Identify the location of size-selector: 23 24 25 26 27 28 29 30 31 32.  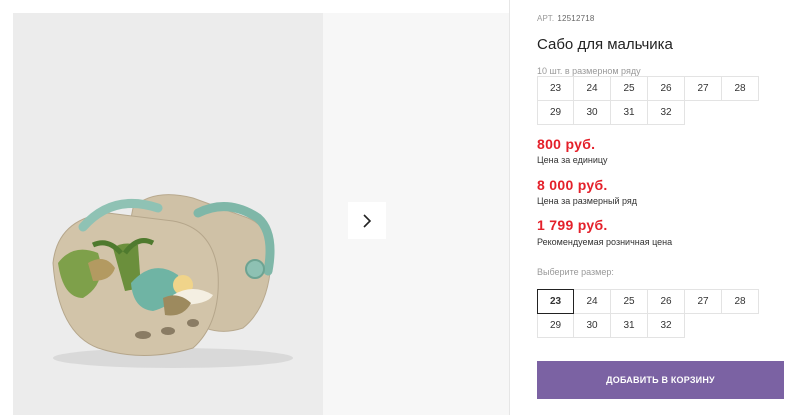
(648, 313).